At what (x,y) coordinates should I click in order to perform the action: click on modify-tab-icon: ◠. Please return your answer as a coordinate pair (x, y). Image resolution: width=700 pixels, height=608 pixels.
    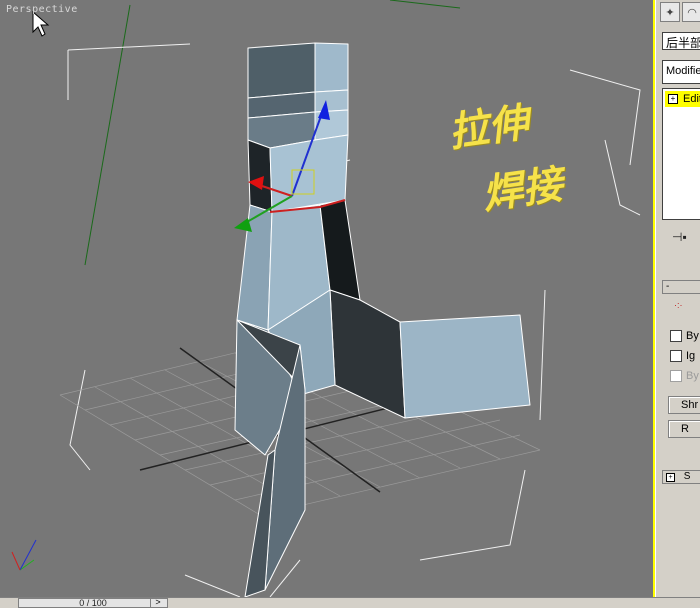
    Looking at the image, I should click on (691, 12).